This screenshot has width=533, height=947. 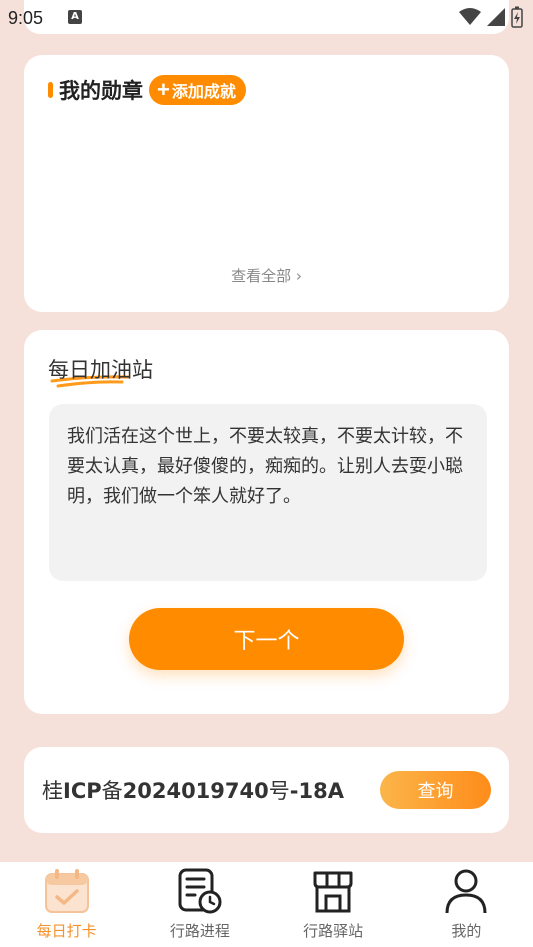 I want to click on plus-icon: +, so click(x=163, y=89).